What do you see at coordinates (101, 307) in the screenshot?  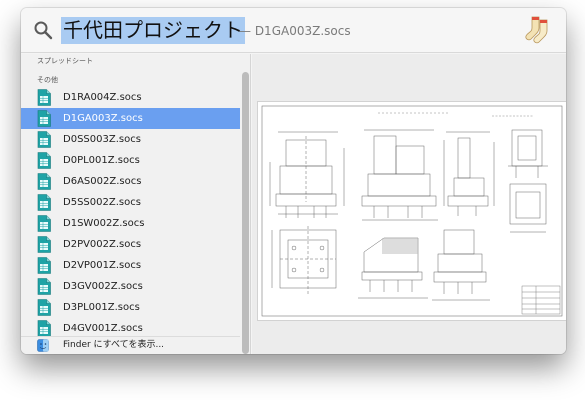 I see `result-row-label: D3PL001Z.socs` at bounding box center [101, 307].